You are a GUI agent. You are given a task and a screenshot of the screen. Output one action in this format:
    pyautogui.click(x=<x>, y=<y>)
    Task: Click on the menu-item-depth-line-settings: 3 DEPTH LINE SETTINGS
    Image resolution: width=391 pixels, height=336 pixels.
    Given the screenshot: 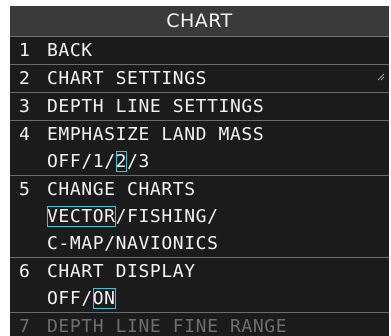 What is the action you would take?
    pyautogui.click(x=199, y=107)
    